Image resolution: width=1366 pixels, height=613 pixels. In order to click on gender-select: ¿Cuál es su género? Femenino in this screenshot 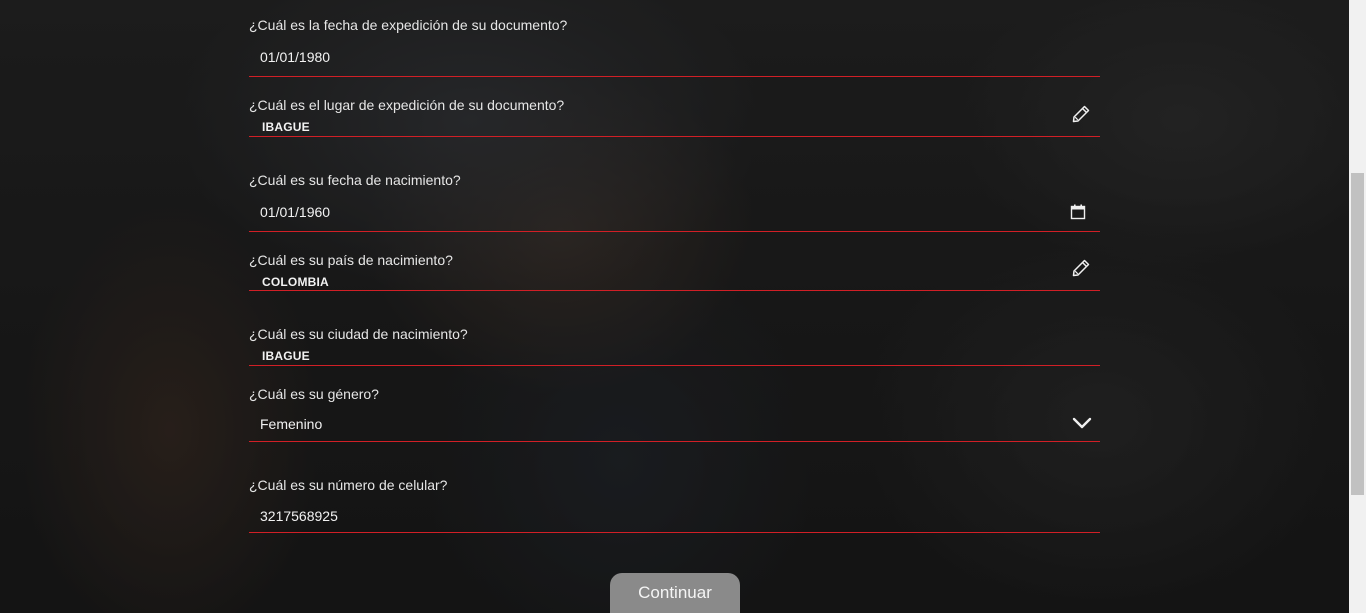, I will do `click(674, 403)`.